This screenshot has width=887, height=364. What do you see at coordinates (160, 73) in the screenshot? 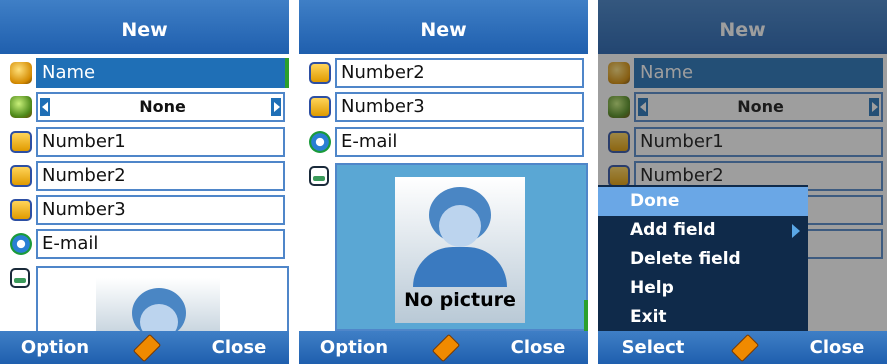
I see `name-field: Name` at bounding box center [160, 73].